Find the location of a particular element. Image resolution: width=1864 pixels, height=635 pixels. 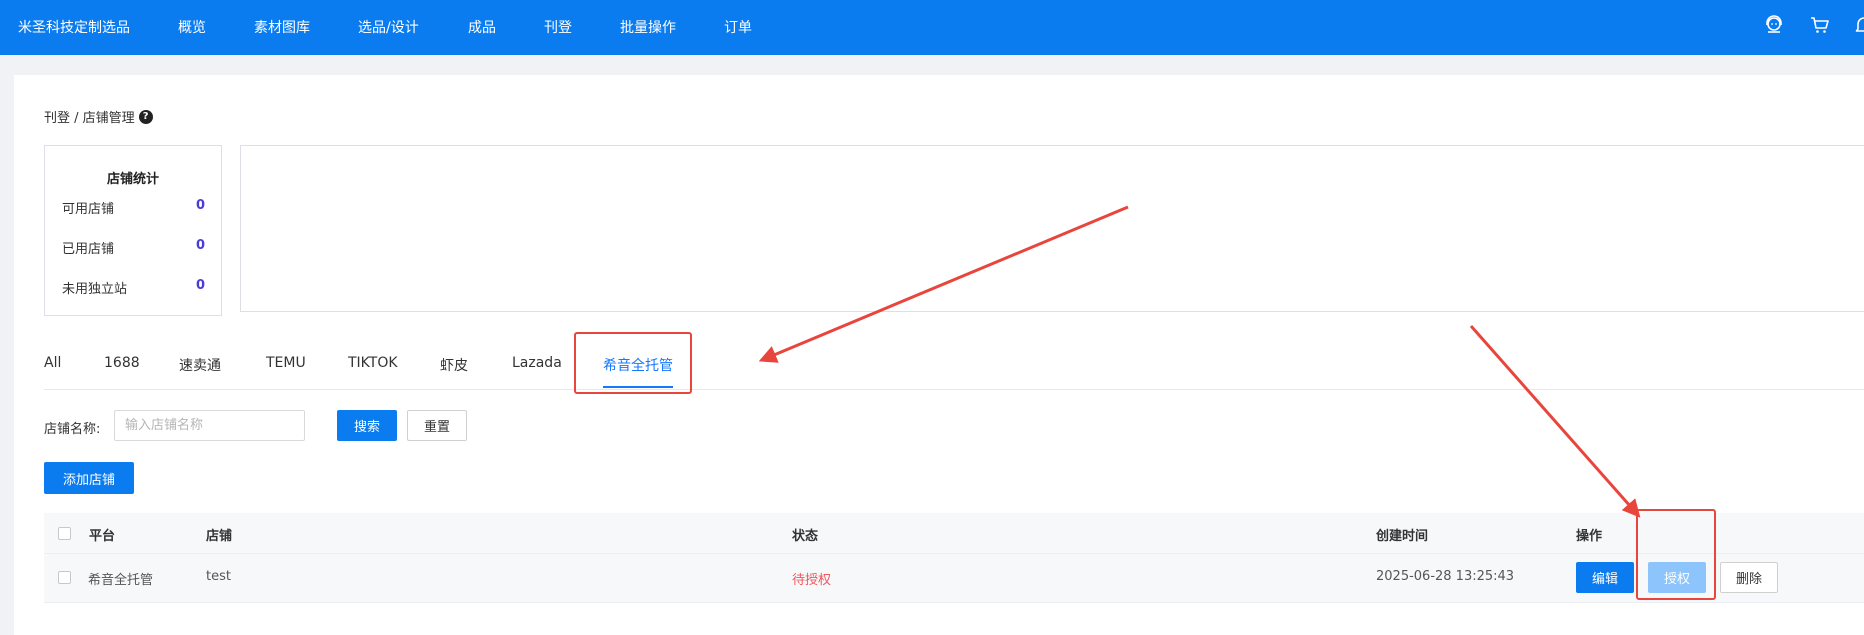

app-brand: 米圣科技定制选品 is located at coordinates (74, 27).